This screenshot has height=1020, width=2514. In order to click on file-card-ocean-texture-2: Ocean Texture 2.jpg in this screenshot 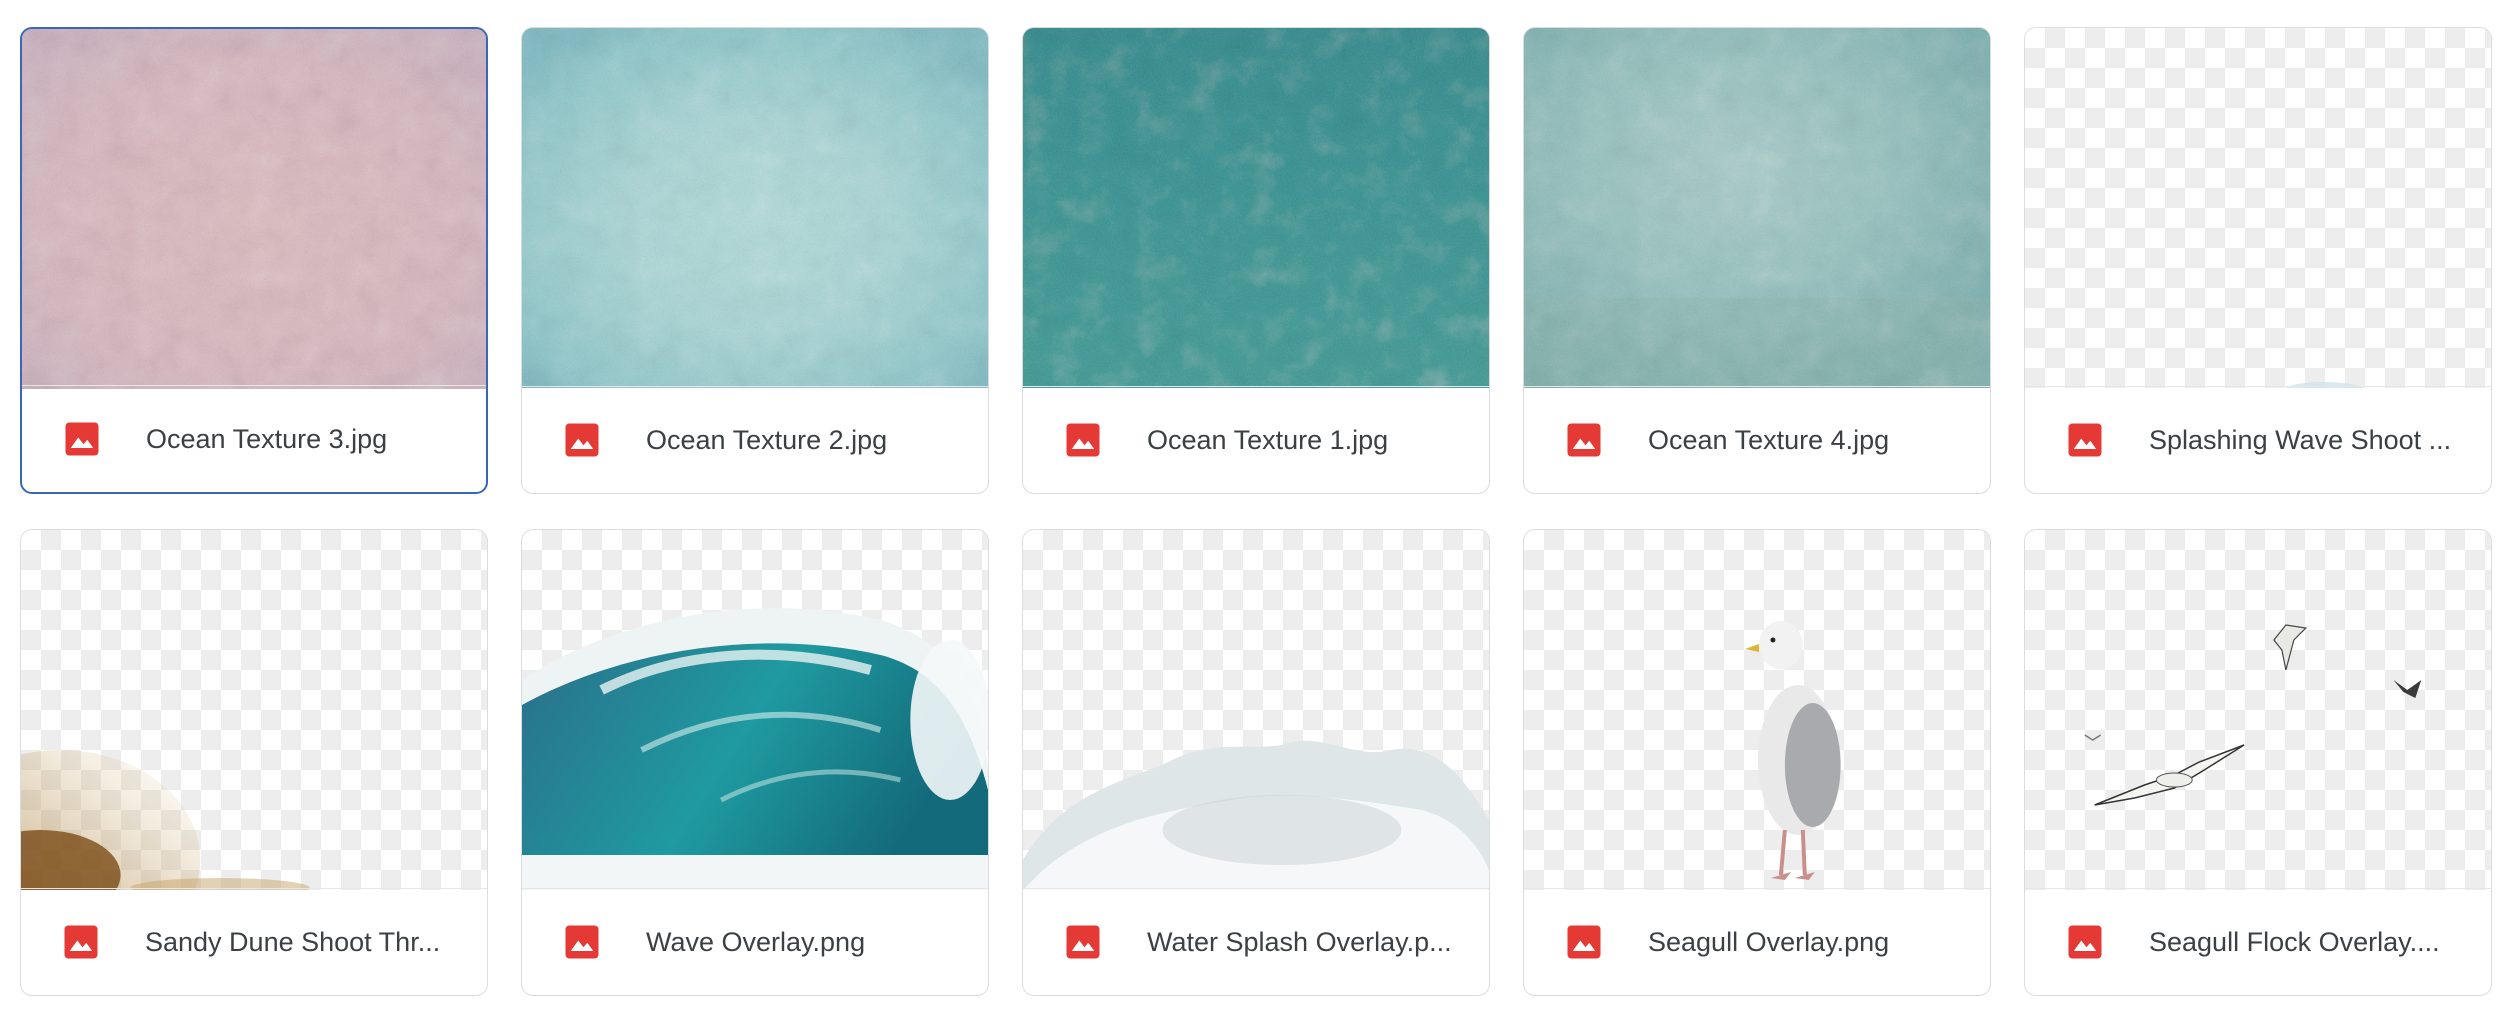, I will do `click(755, 260)`.